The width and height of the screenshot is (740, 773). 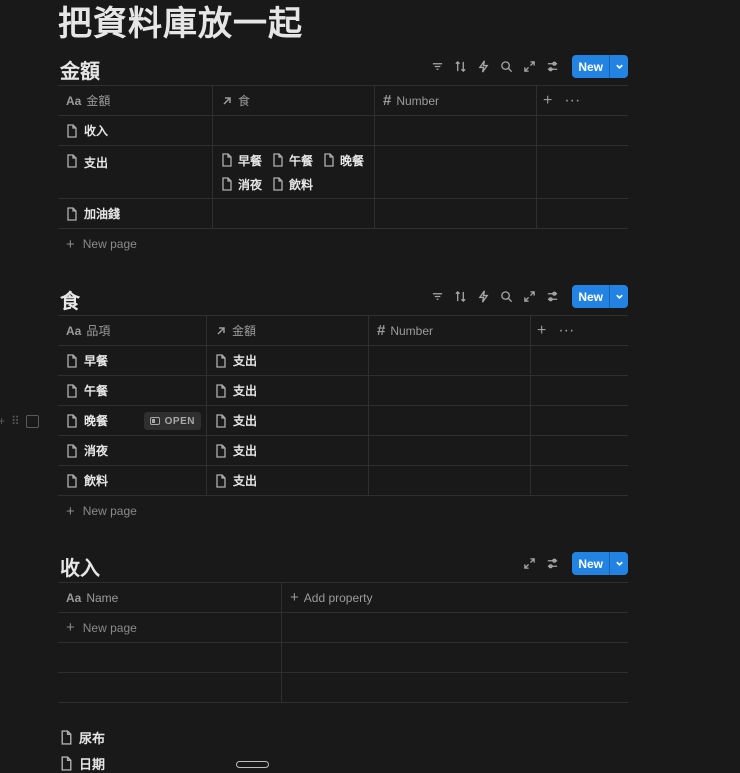 I want to click on add-property-button: + Add property, so click(x=455, y=597).